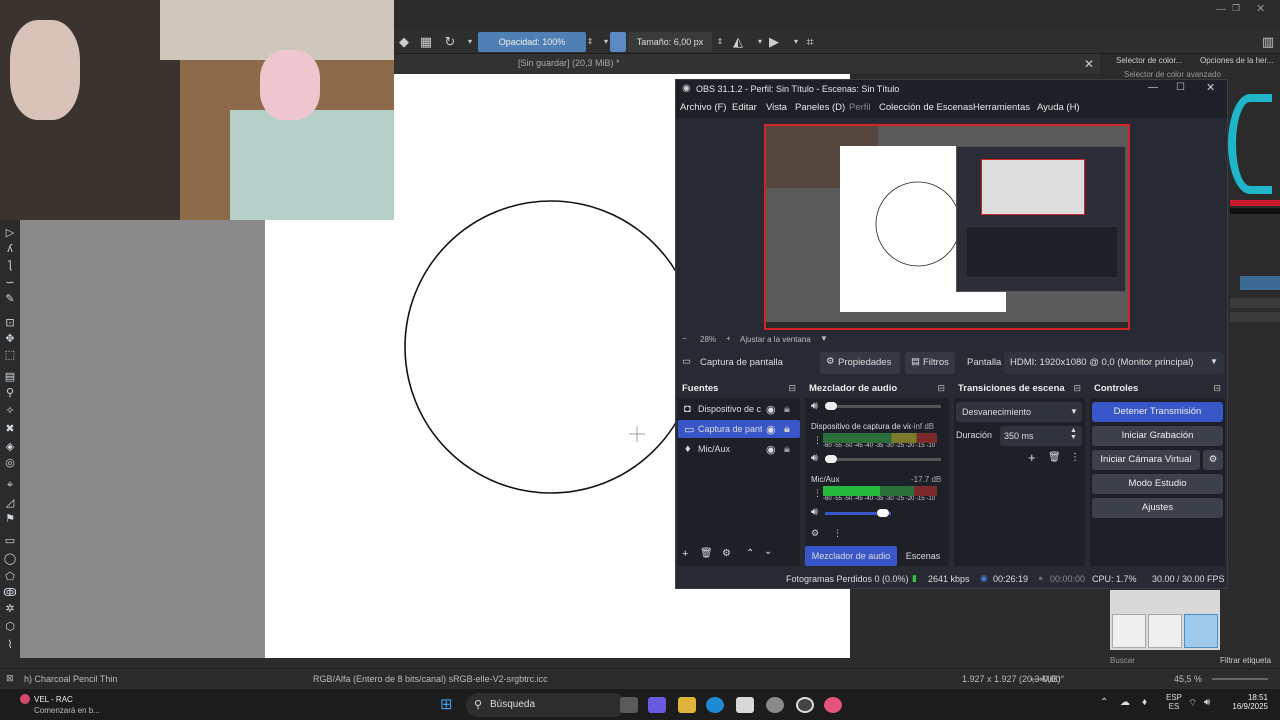 Image resolution: width=1280 pixels, height=720 pixels. I want to click on brush-preset-selected, so click(1201, 631).